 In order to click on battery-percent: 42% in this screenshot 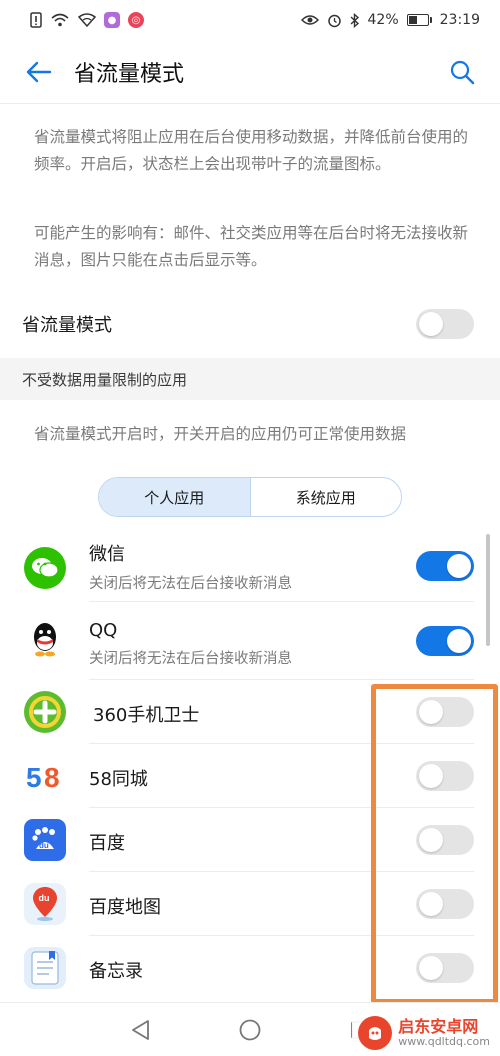, I will do `click(383, 20)`.